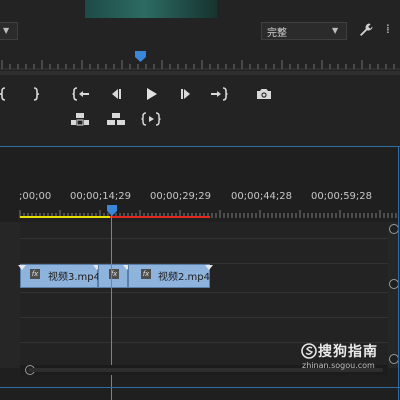 Image resolution: width=400 pixels, height=400 pixels. What do you see at coordinates (262, 196) in the screenshot?
I see `timecode-label: 00;00;44;28` at bounding box center [262, 196].